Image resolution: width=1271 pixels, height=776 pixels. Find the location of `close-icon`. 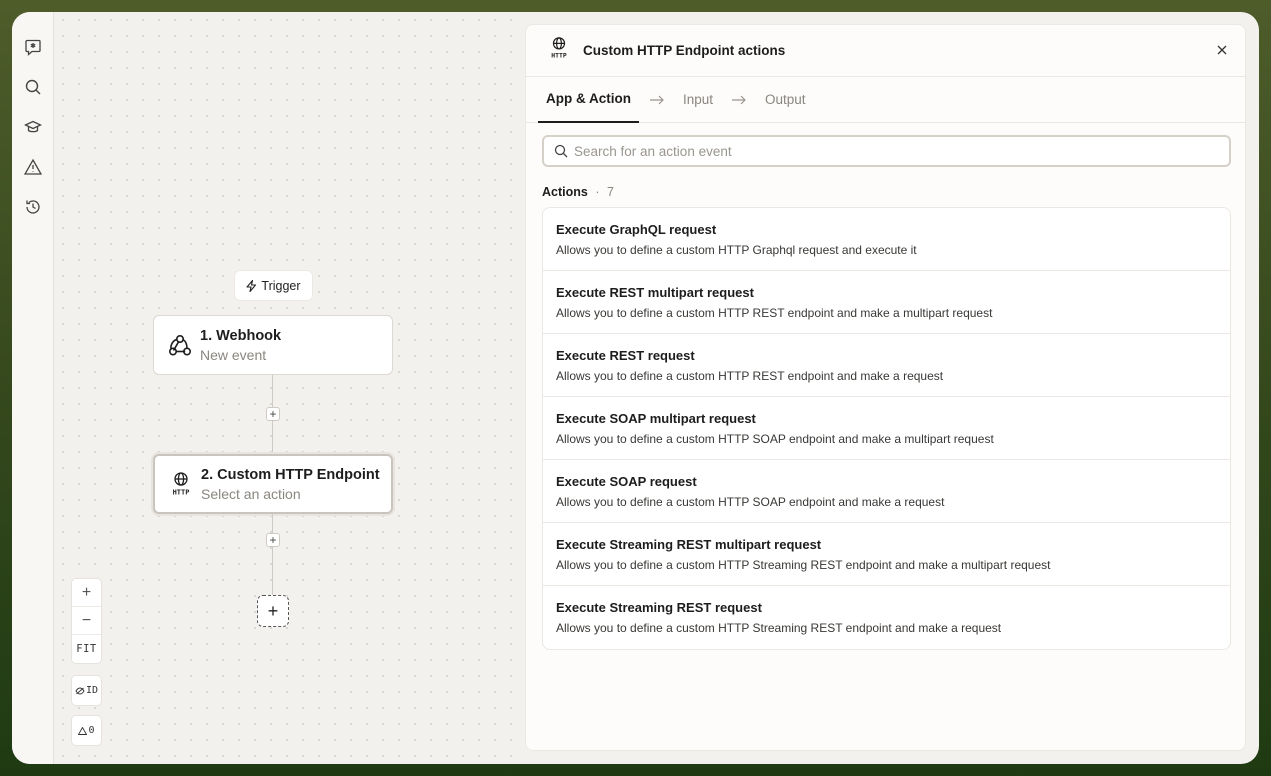

close-icon is located at coordinates (1222, 50).